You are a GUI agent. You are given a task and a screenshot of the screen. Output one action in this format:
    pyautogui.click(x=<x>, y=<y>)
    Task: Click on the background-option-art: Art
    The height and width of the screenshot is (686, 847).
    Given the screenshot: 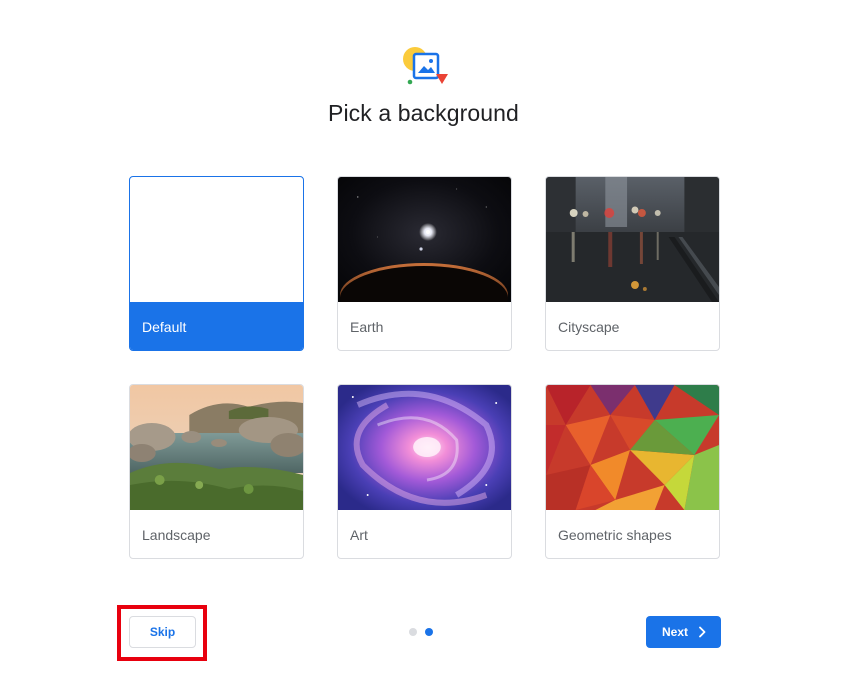 What is the action you would take?
    pyautogui.click(x=424, y=471)
    